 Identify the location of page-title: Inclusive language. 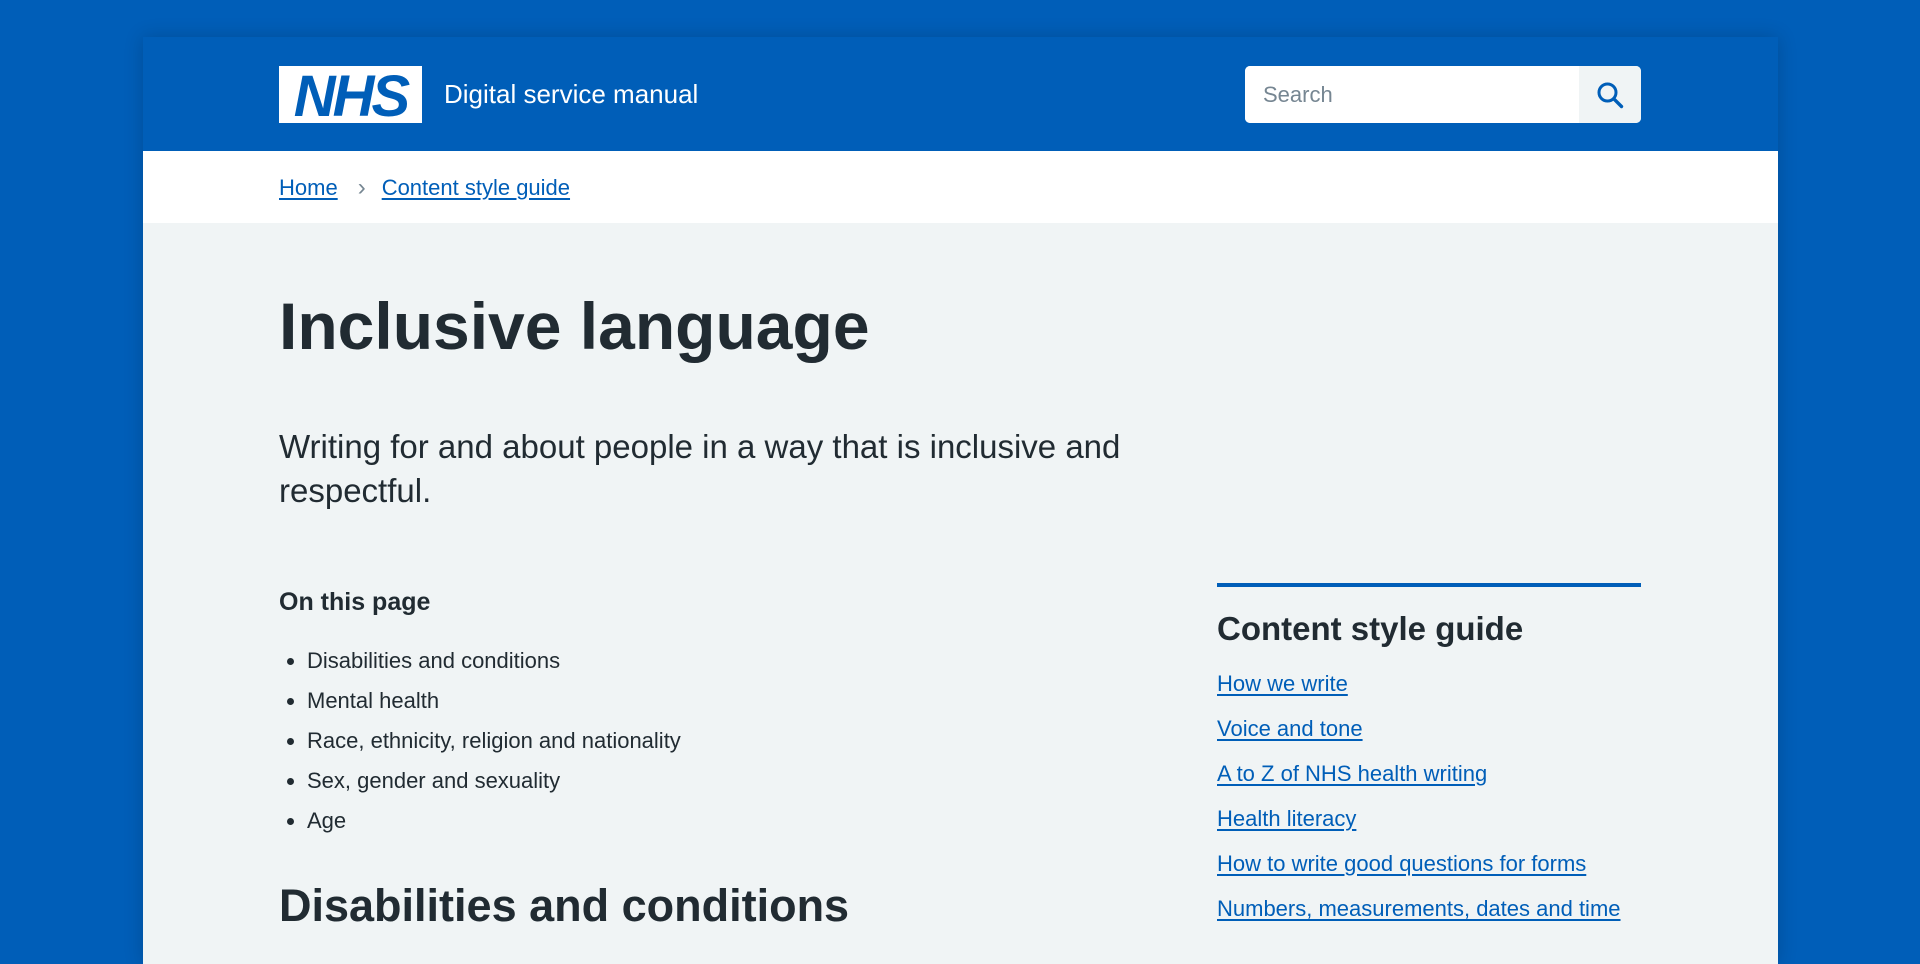
(574, 326).